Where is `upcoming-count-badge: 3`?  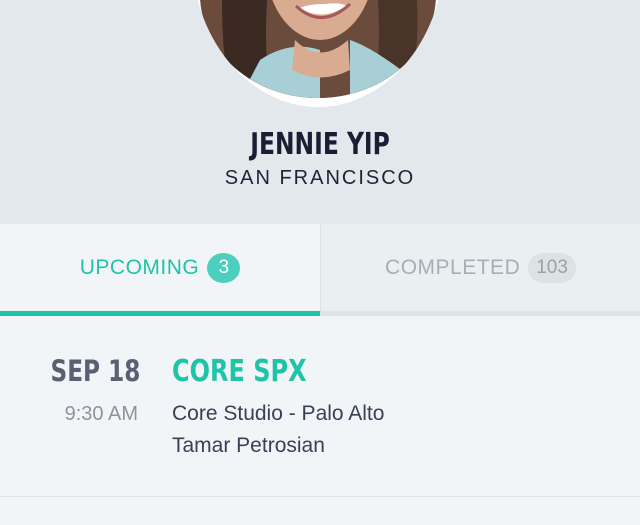 upcoming-count-badge: 3 is located at coordinates (224, 267).